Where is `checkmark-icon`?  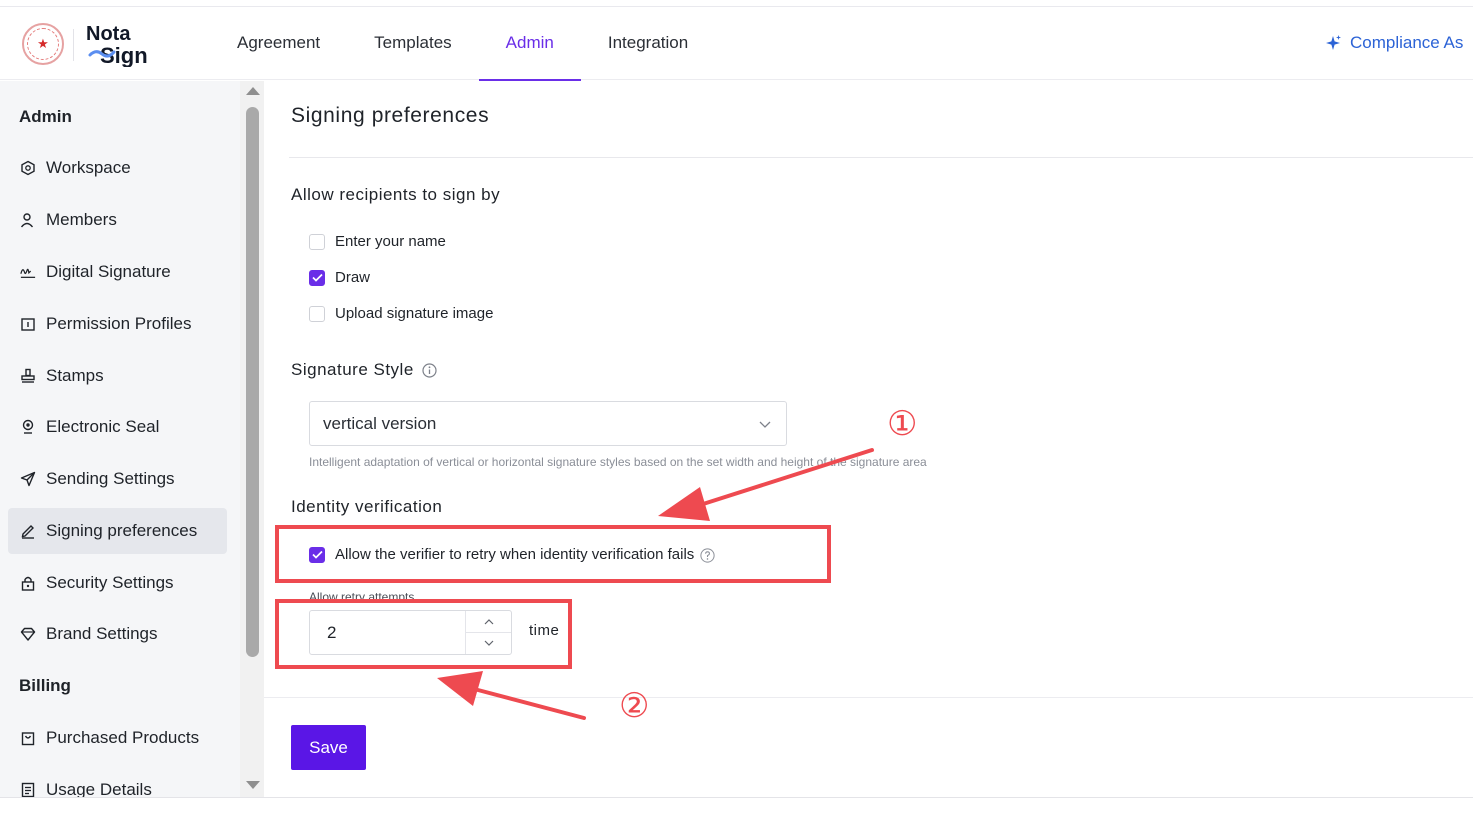
checkmark-icon is located at coordinates (317, 277).